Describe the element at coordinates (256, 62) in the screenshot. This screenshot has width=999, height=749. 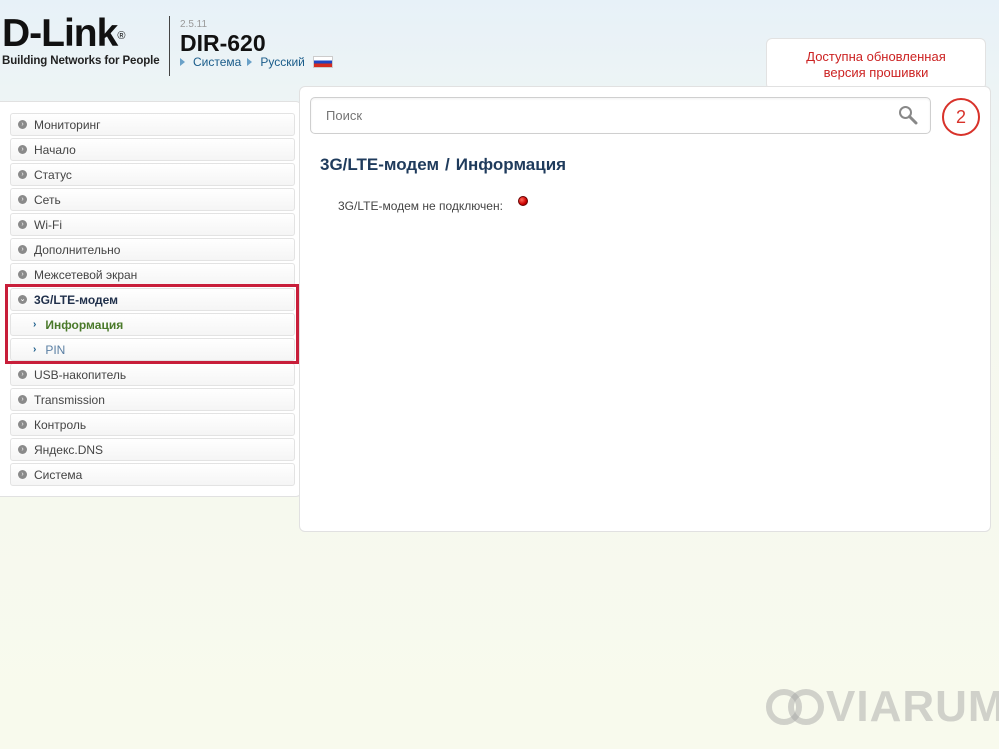
I see `header-nav: Система Русский` at that location.